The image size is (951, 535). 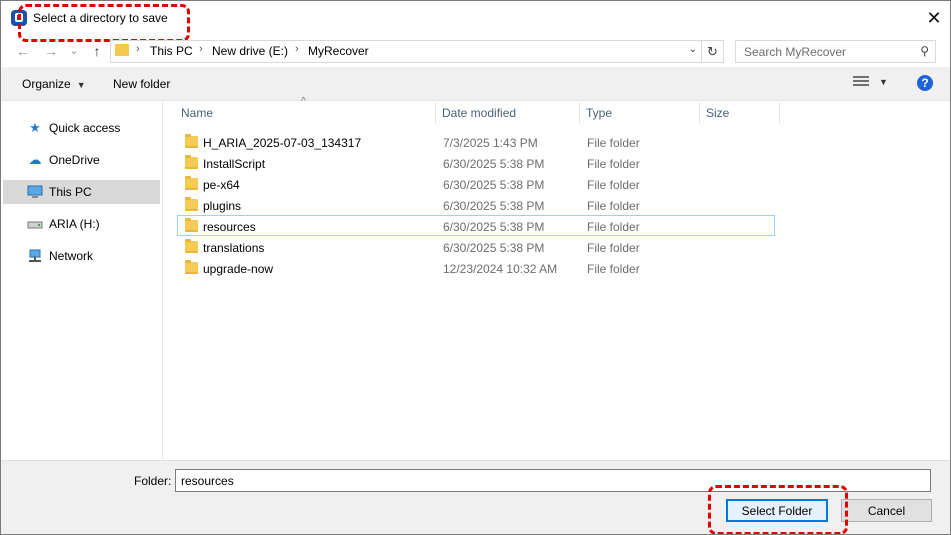 I want to click on sidebar-item-network: Network, so click(x=81, y=256).